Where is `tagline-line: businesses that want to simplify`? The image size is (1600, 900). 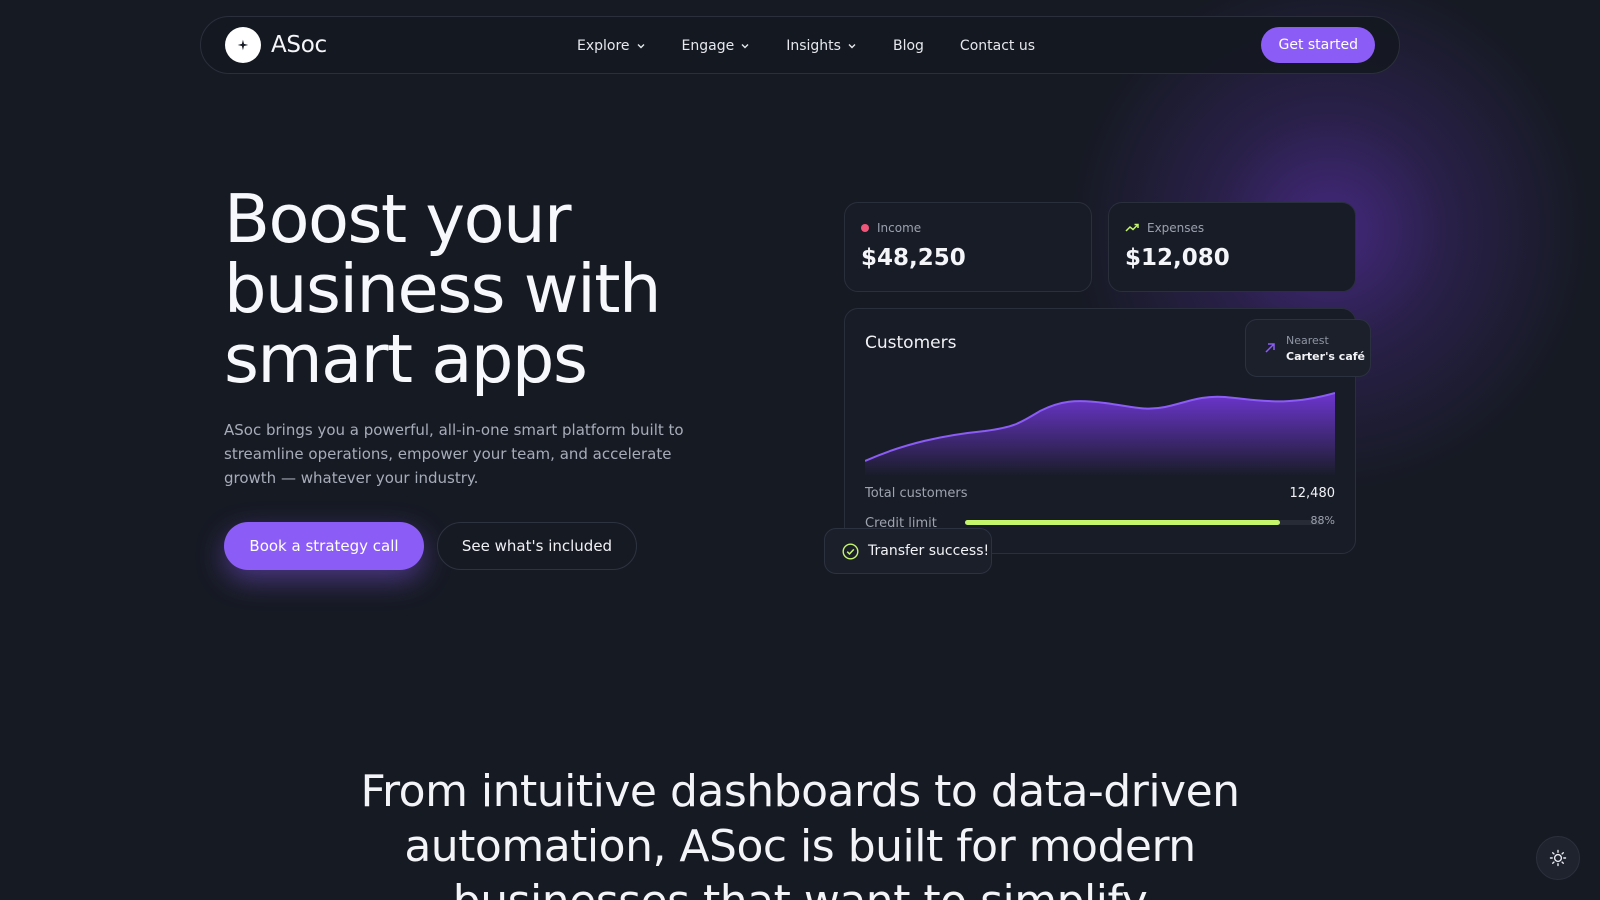 tagline-line: businesses that want to simplify is located at coordinates (800, 888).